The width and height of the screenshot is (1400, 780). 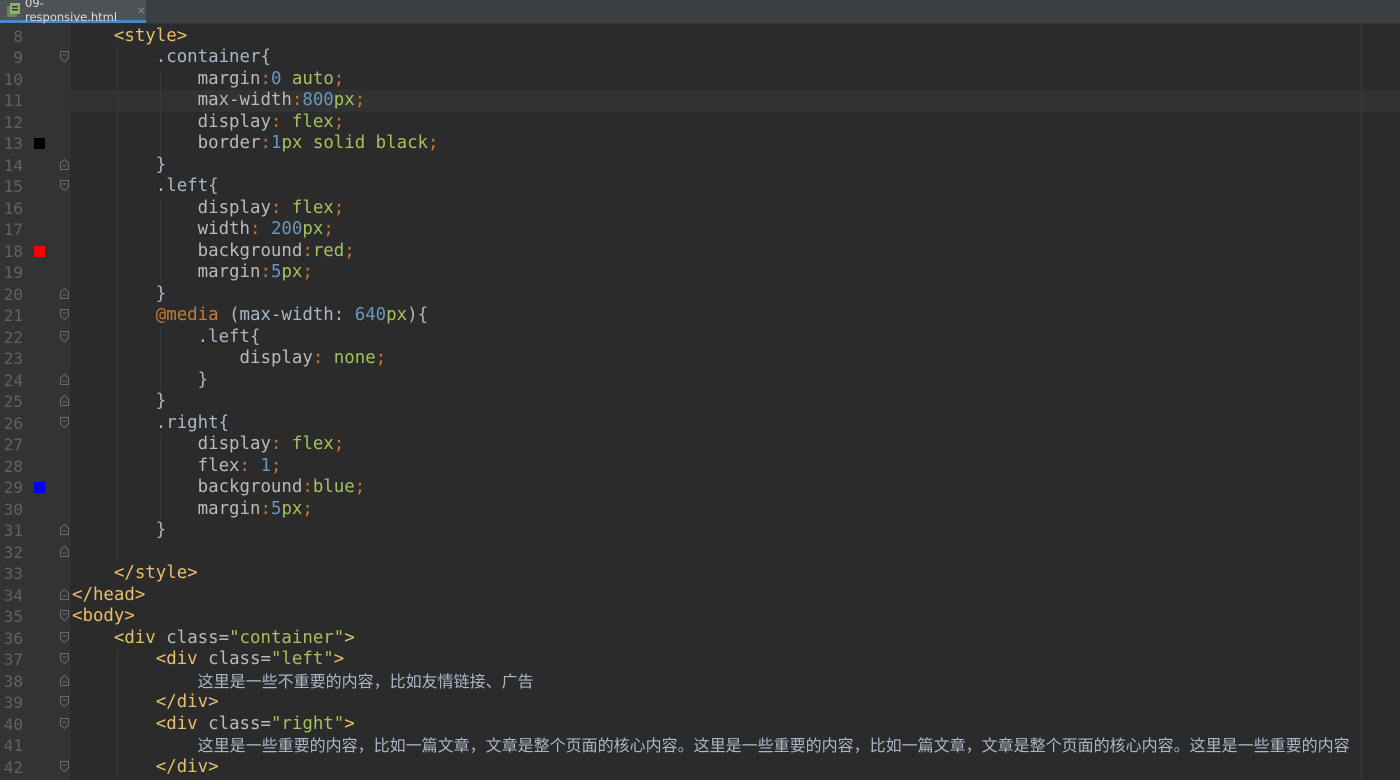 I want to click on line-number: 27, so click(x=13, y=444).